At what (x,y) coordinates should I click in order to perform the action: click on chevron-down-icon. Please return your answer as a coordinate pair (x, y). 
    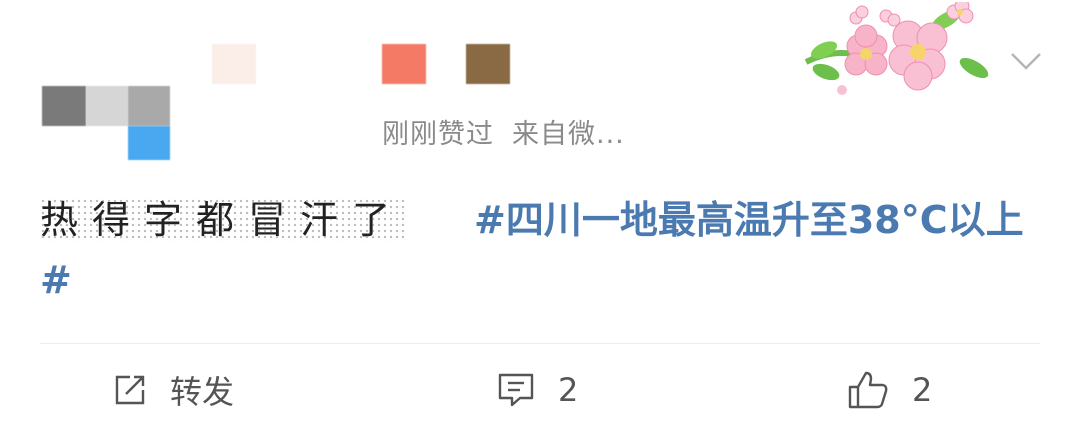
    Looking at the image, I should click on (1026, 61).